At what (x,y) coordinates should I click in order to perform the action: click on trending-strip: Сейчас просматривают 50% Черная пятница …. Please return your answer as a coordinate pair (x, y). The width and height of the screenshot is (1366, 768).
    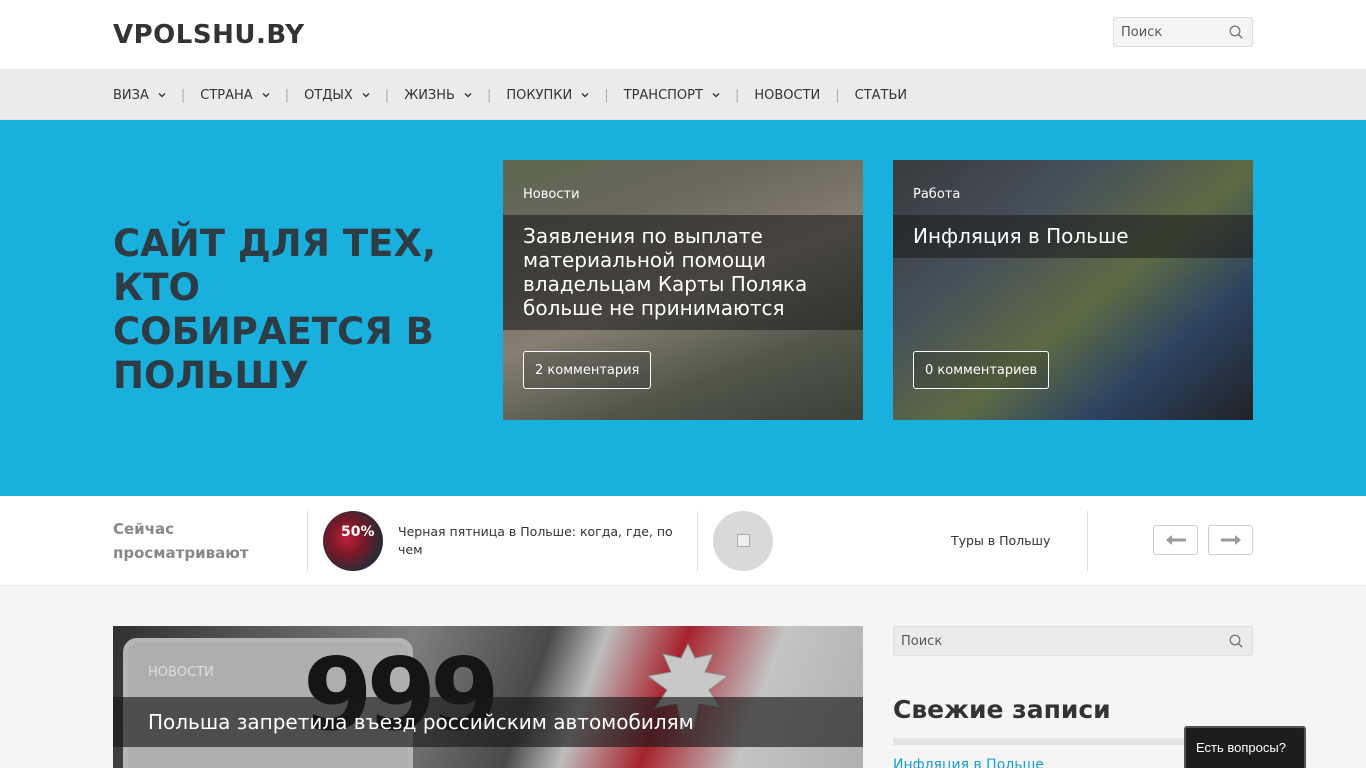
    Looking at the image, I should click on (683, 541).